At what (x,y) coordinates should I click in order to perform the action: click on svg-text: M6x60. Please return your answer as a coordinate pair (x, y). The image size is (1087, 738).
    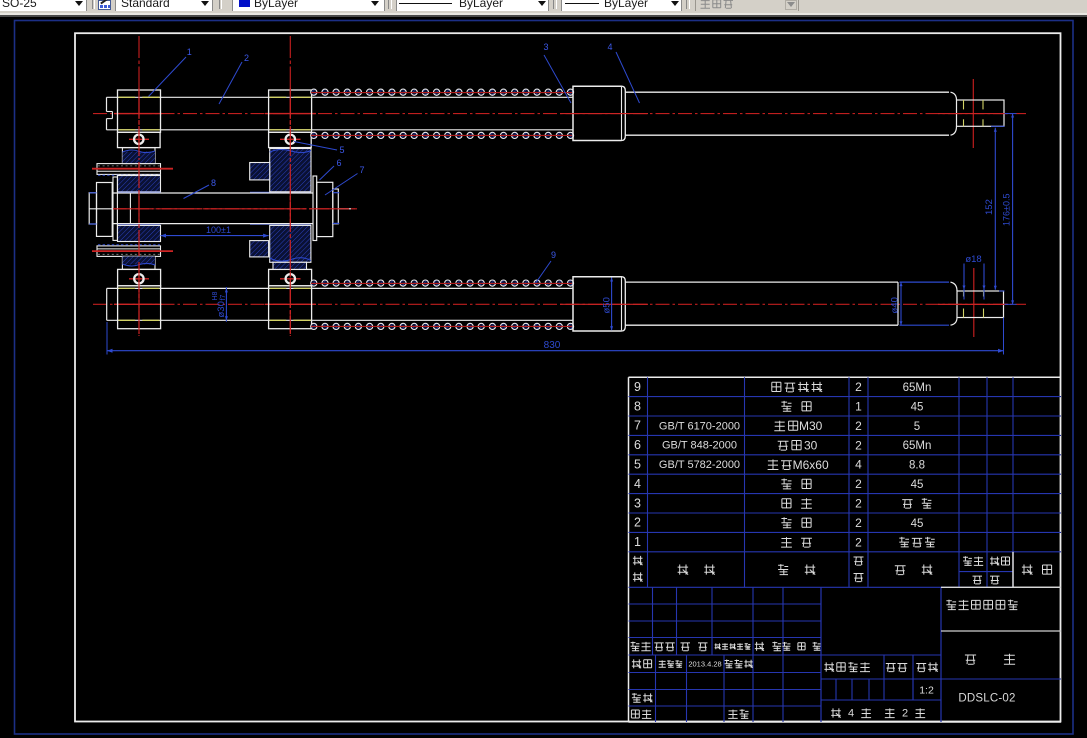
    Looking at the image, I should click on (811, 465).